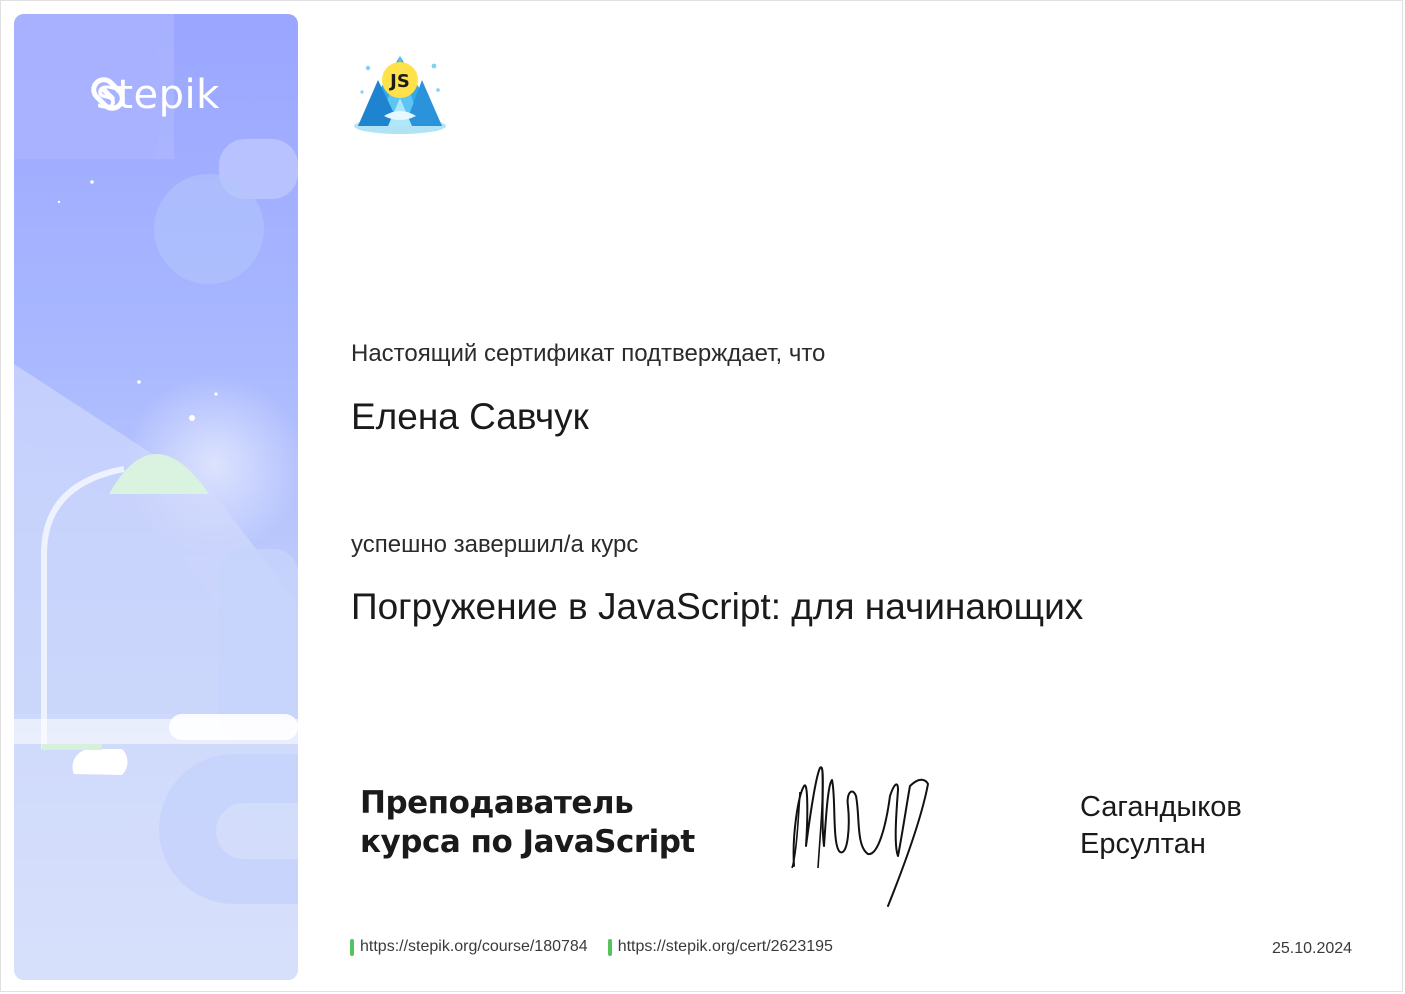 The height and width of the screenshot is (994, 1405). I want to click on teacher-role: Преподаватель курса по JavaScript, so click(527, 823).